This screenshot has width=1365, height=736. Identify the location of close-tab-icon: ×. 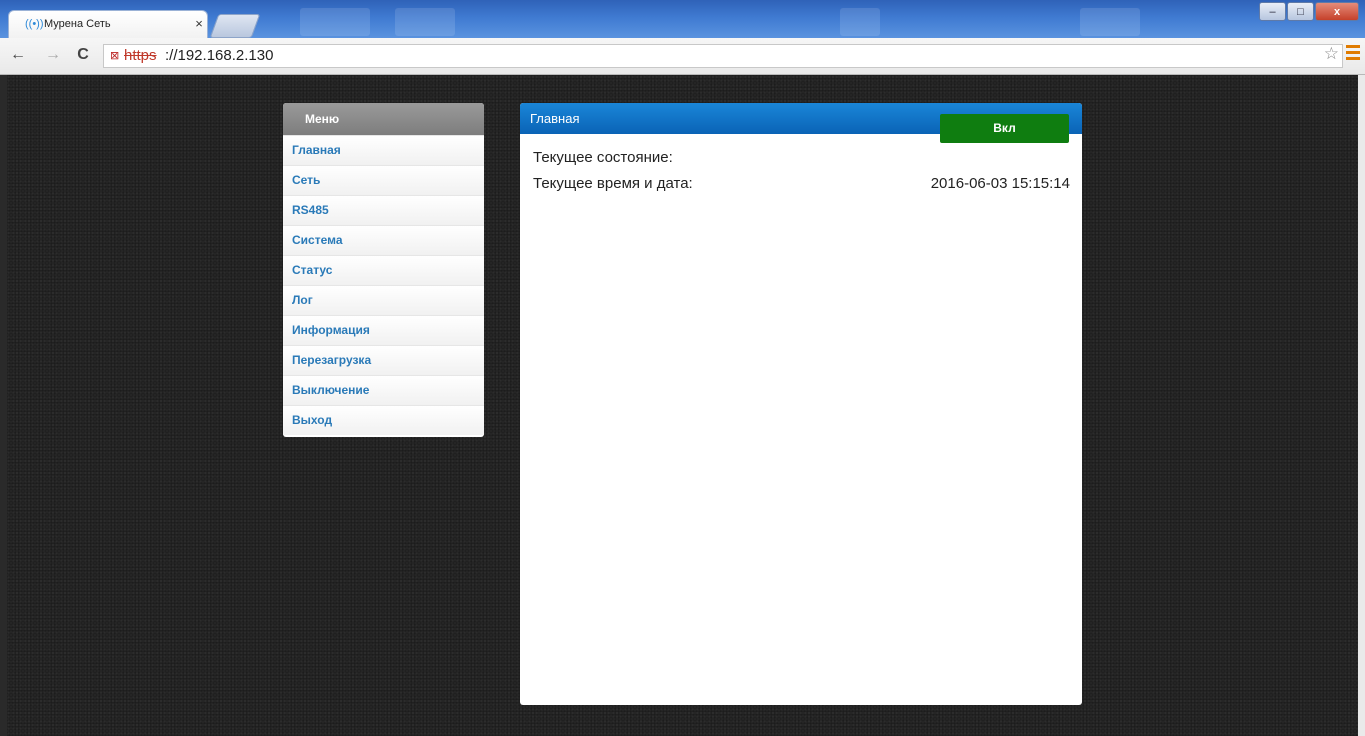
(199, 24).